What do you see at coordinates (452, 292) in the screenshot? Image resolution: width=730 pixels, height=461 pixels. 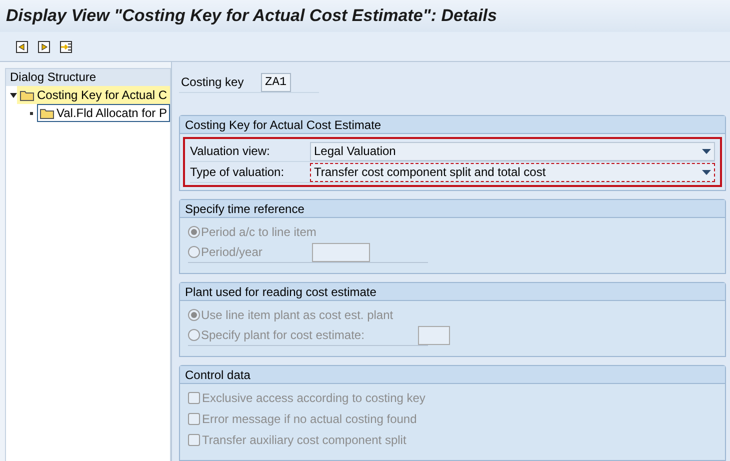 I see `group-title: Plant used for reading cost estimate` at bounding box center [452, 292].